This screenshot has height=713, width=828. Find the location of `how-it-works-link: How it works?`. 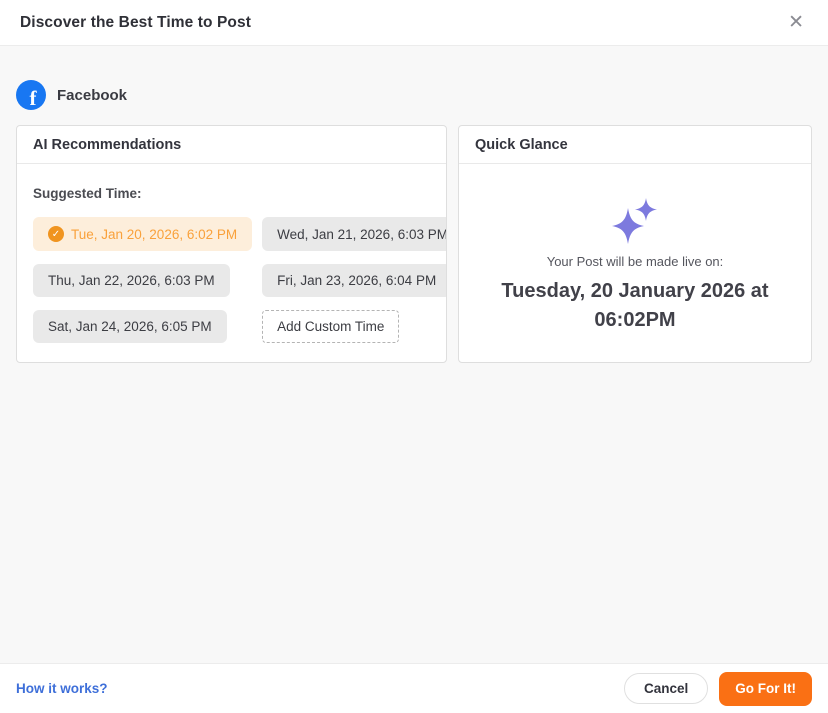

how-it-works-link: How it works? is located at coordinates (62, 688).